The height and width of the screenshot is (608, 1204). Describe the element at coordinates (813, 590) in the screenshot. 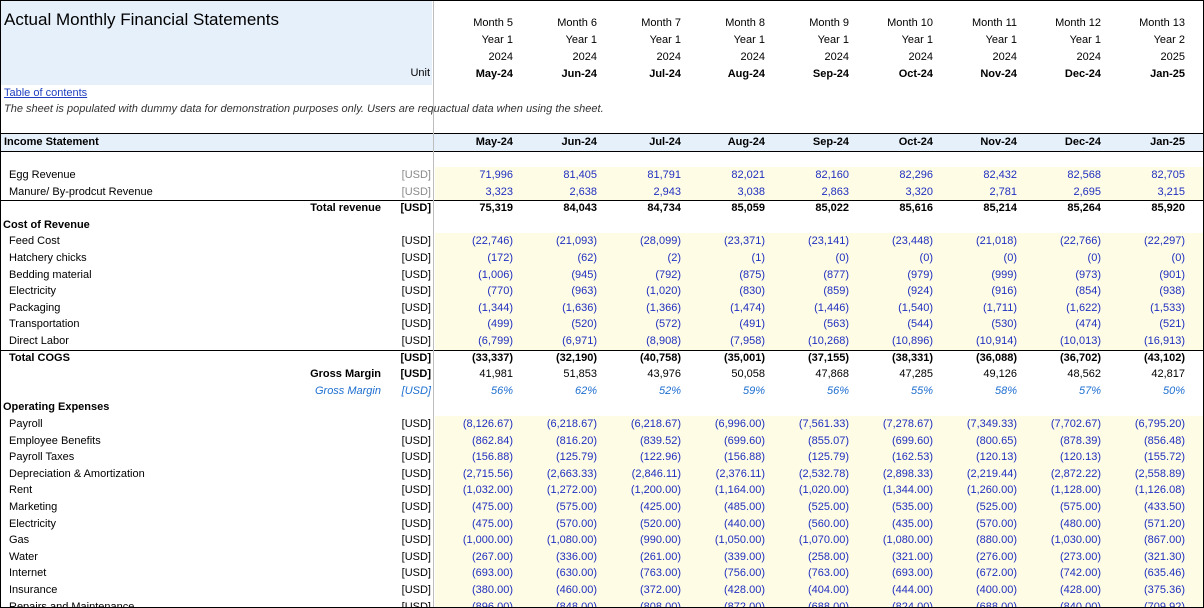

I see `value-cell: (404.00)` at that location.